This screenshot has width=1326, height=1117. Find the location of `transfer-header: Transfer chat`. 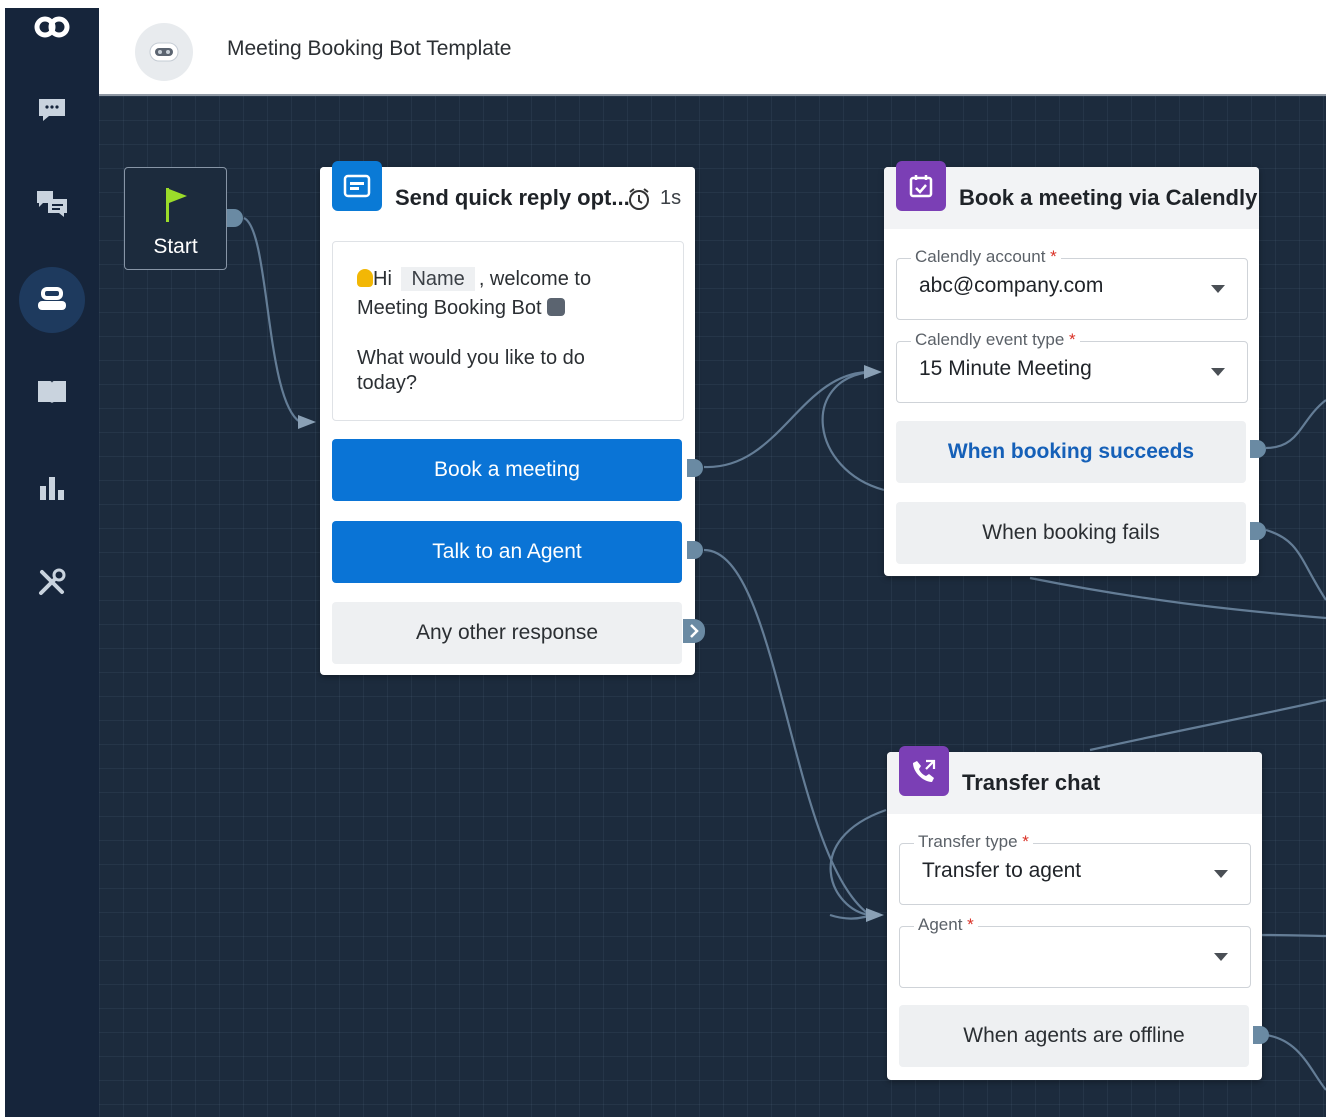

transfer-header: Transfer chat is located at coordinates (1074, 780).